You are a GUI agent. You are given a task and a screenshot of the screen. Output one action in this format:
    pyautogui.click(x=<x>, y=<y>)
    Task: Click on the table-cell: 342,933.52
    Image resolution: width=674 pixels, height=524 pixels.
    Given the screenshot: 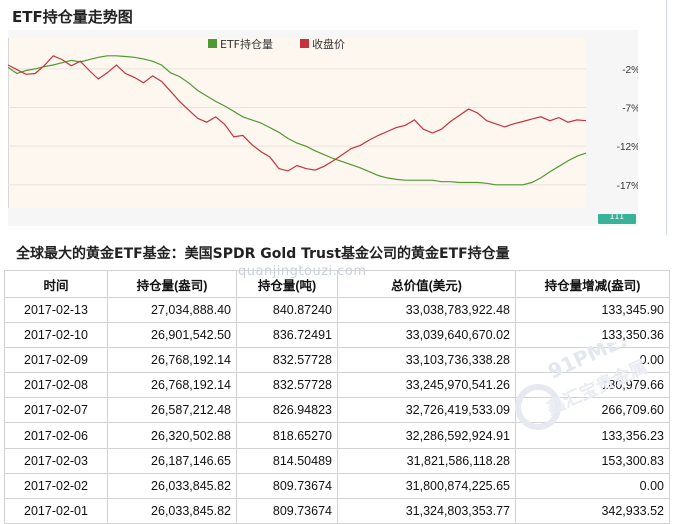 What is the action you would take?
    pyautogui.click(x=592, y=510)
    